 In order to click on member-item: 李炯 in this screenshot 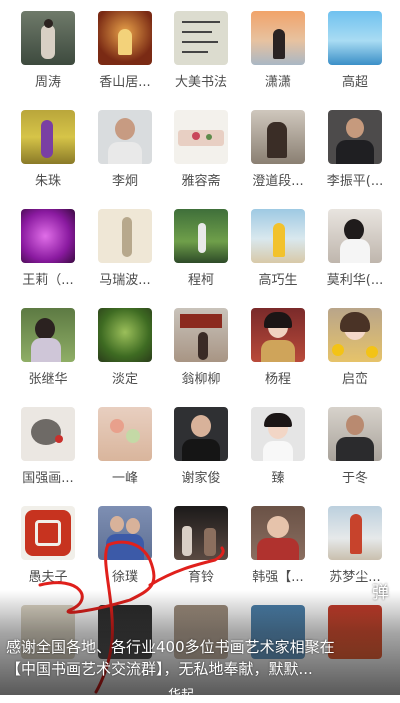, I will do `click(125, 149)`.